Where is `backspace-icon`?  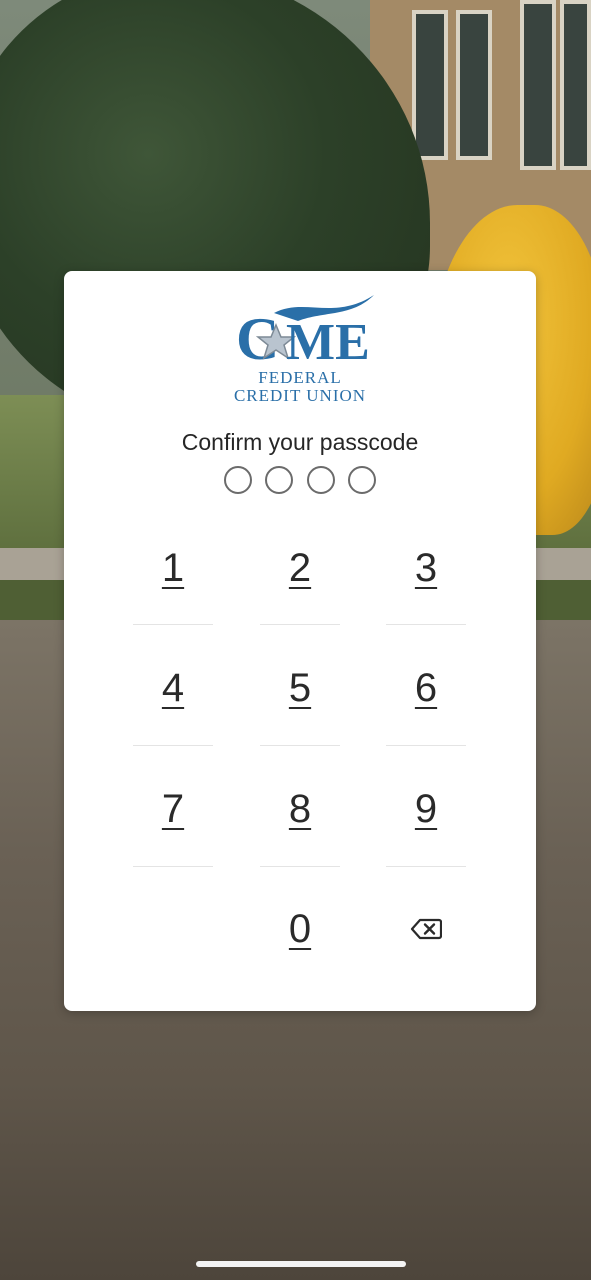 backspace-icon is located at coordinates (426, 929).